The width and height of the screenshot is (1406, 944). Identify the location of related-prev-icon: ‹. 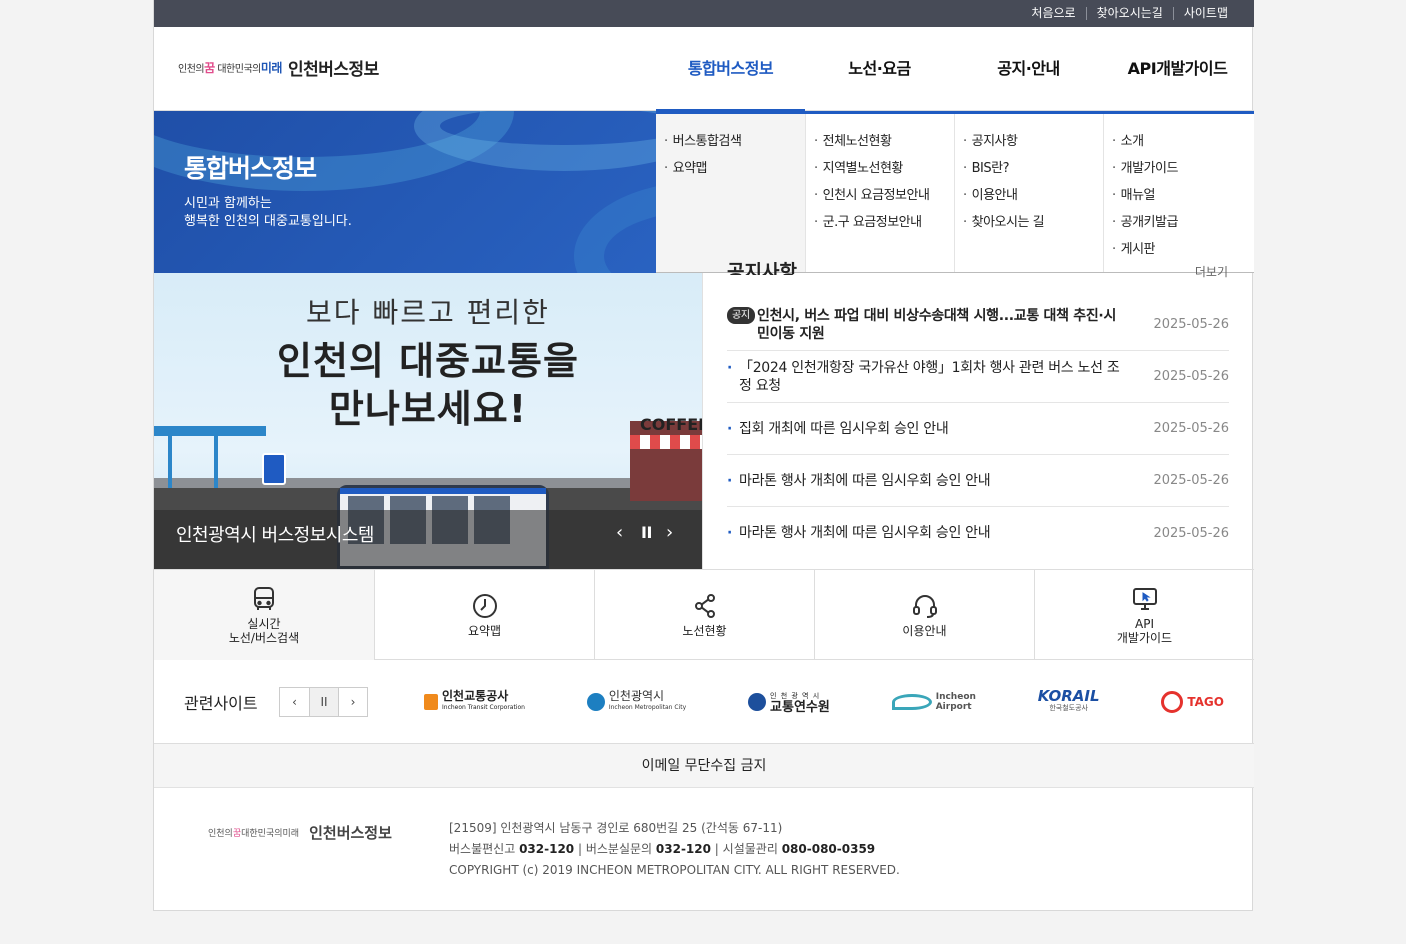
(294, 702).